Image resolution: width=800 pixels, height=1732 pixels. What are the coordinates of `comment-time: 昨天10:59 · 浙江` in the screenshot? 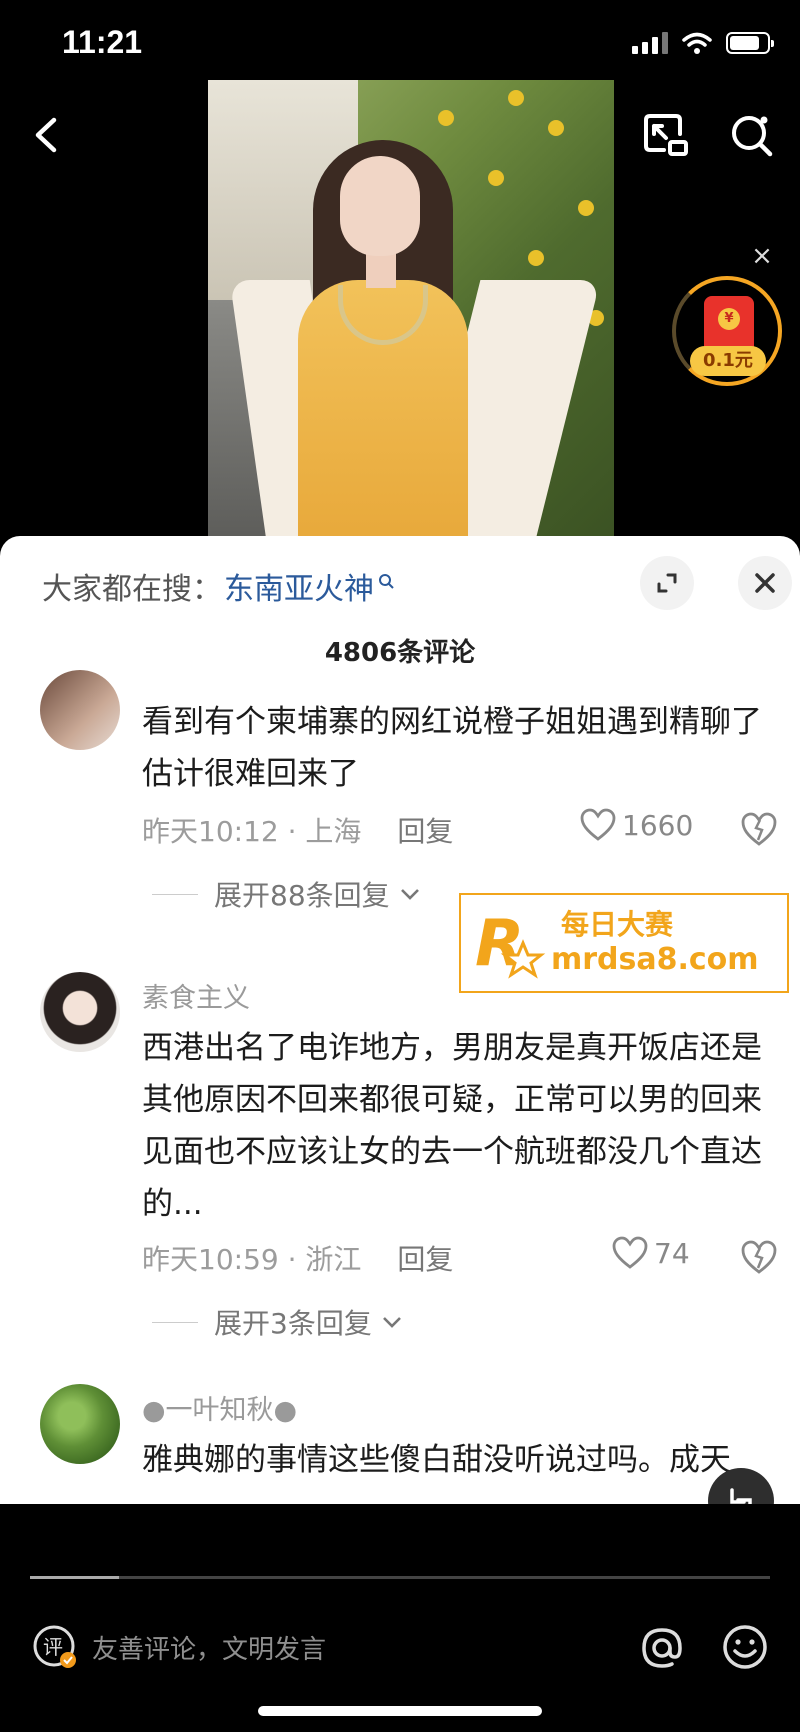 It's located at (252, 1259).